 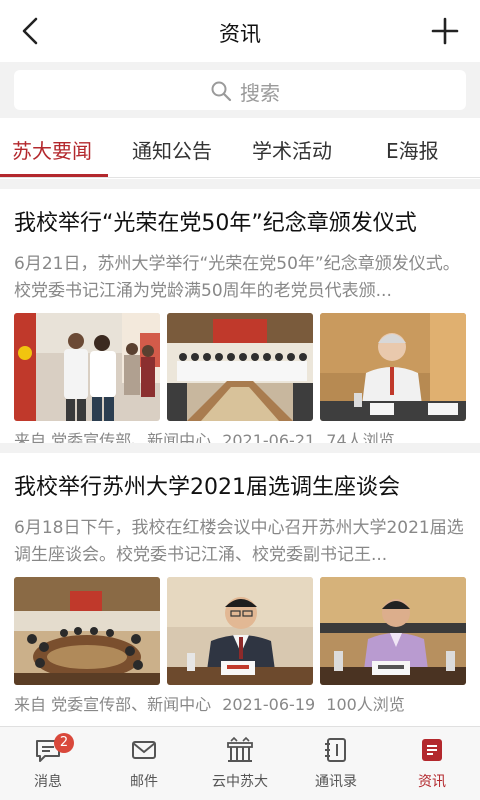 I want to click on search-placeholder: 搜索, so click(x=260, y=93).